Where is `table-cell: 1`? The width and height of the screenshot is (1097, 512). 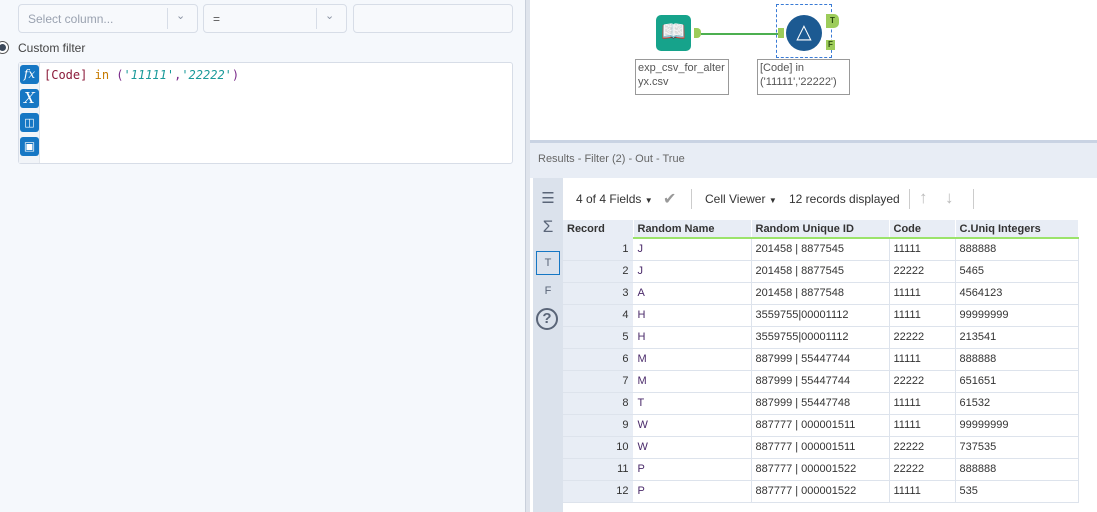
table-cell: 1 is located at coordinates (598, 249).